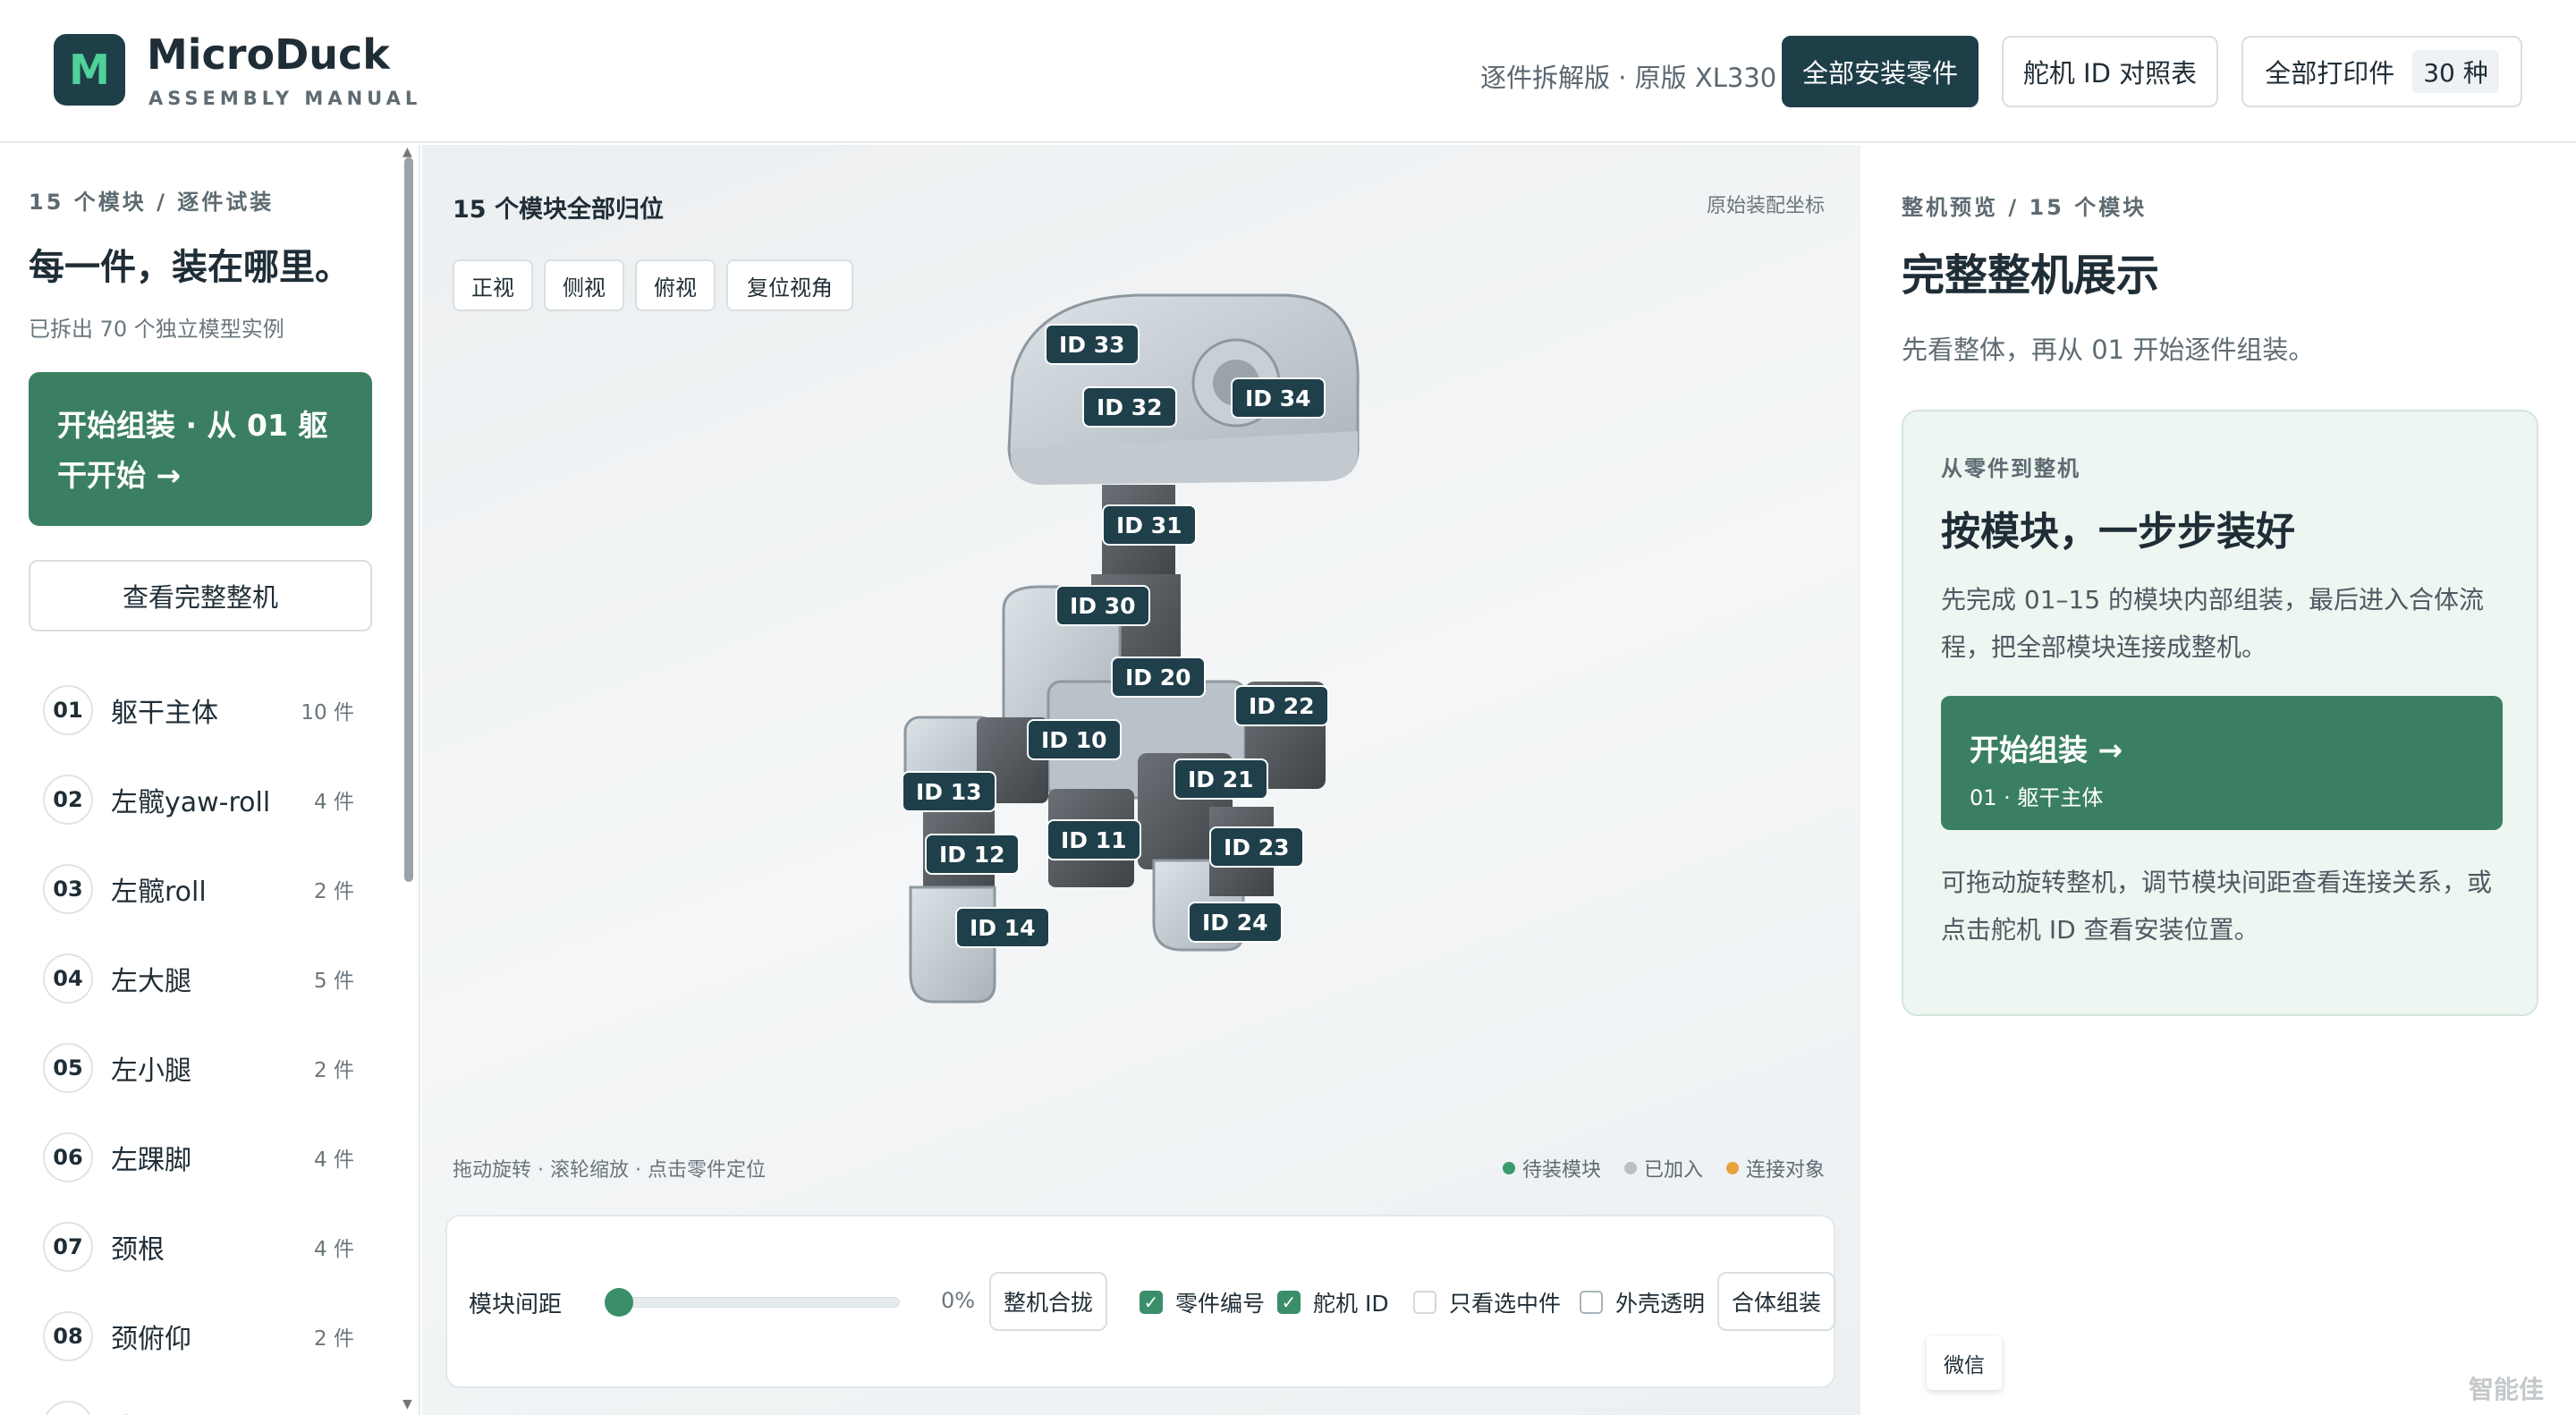 The width and height of the screenshot is (2576, 1415). What do you see at coordinates (191, 803) in the screenshot?
I see `module-name: 左髋yaw-roll` at bounding box center [191, 803].